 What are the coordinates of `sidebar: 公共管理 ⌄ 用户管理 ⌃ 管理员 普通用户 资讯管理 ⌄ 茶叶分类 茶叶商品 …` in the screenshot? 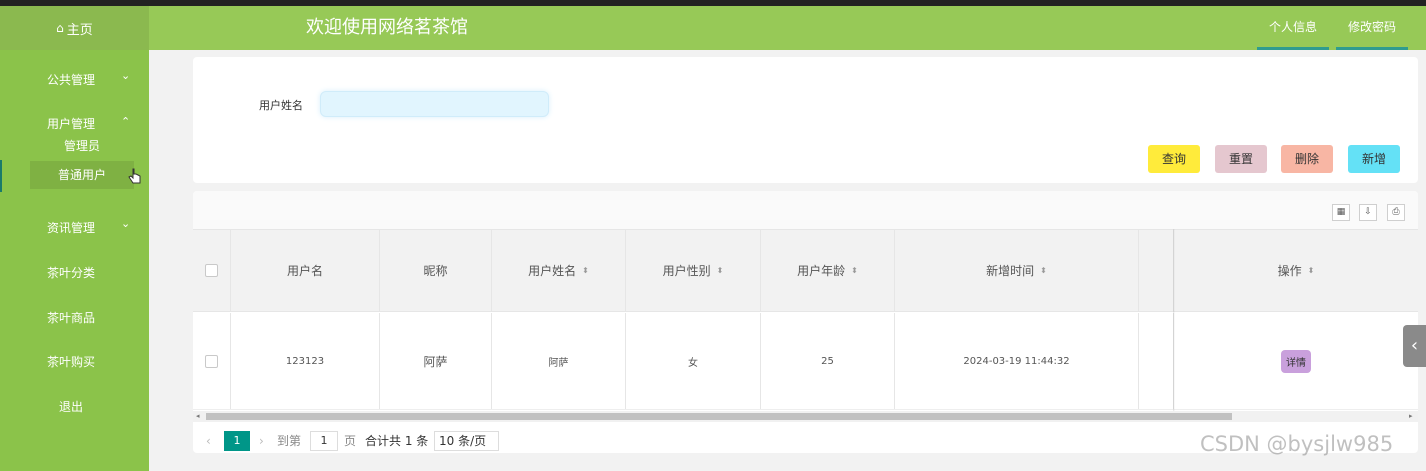 It's located at (74, 260).